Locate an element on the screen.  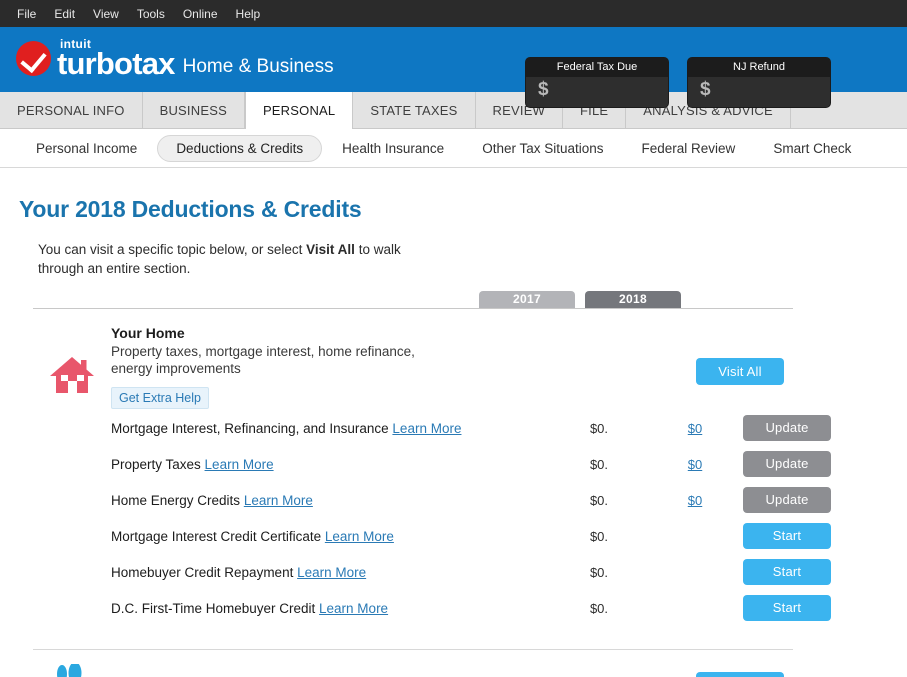
tab-personal: PERSONAL is located at coordinates (299, 110).